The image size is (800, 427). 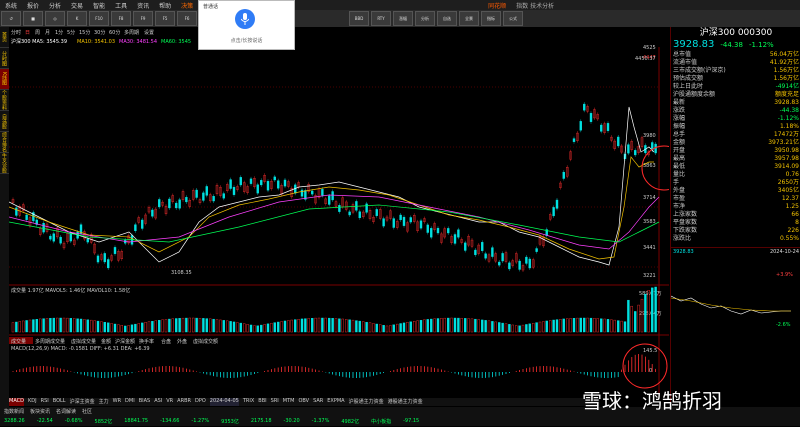 I want to click on menu-analysis: 分析, so click(x=55, y=5).